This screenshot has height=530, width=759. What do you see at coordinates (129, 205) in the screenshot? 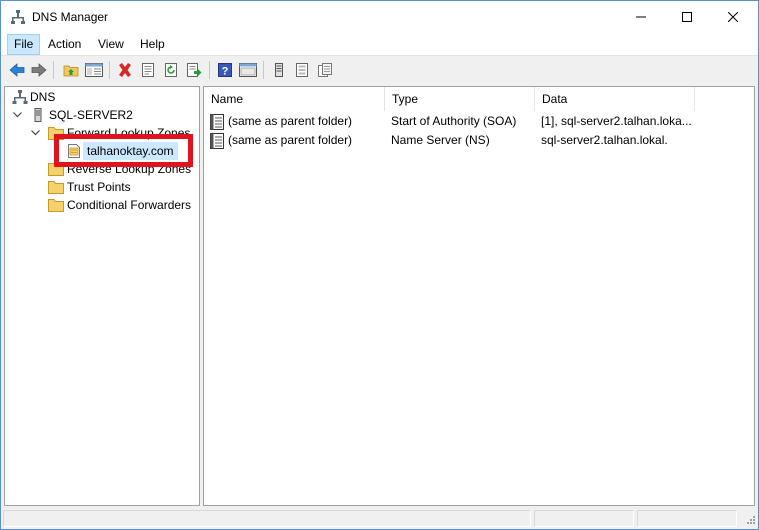
I see `tree-label-conditional-forwarders: Conditional Forwarders` at bounding box center [129, 205].